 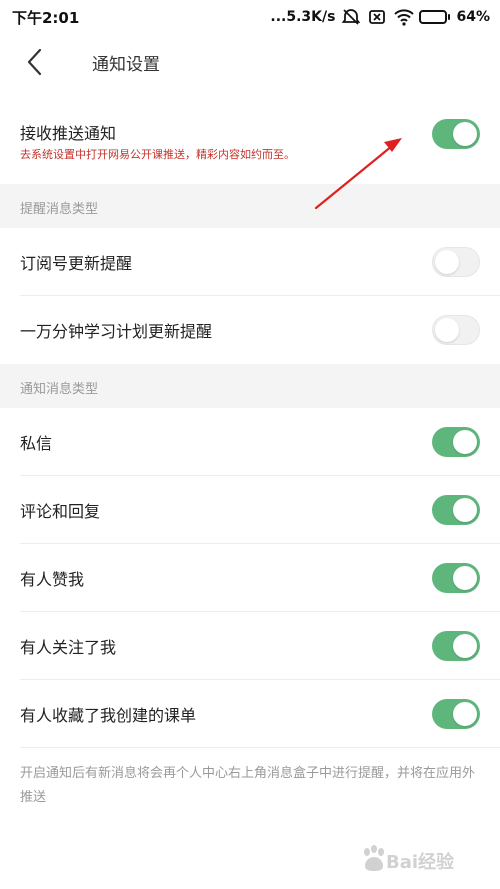 I want to click on course-list-favorited-toggle, so click(x=456, y=714).